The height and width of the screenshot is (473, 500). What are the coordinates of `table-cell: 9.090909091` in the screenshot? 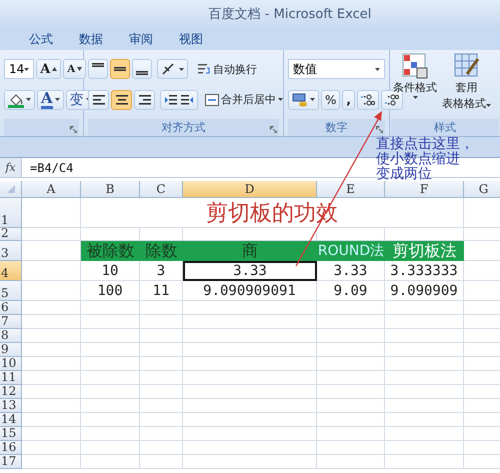 It's located at (250, 291).